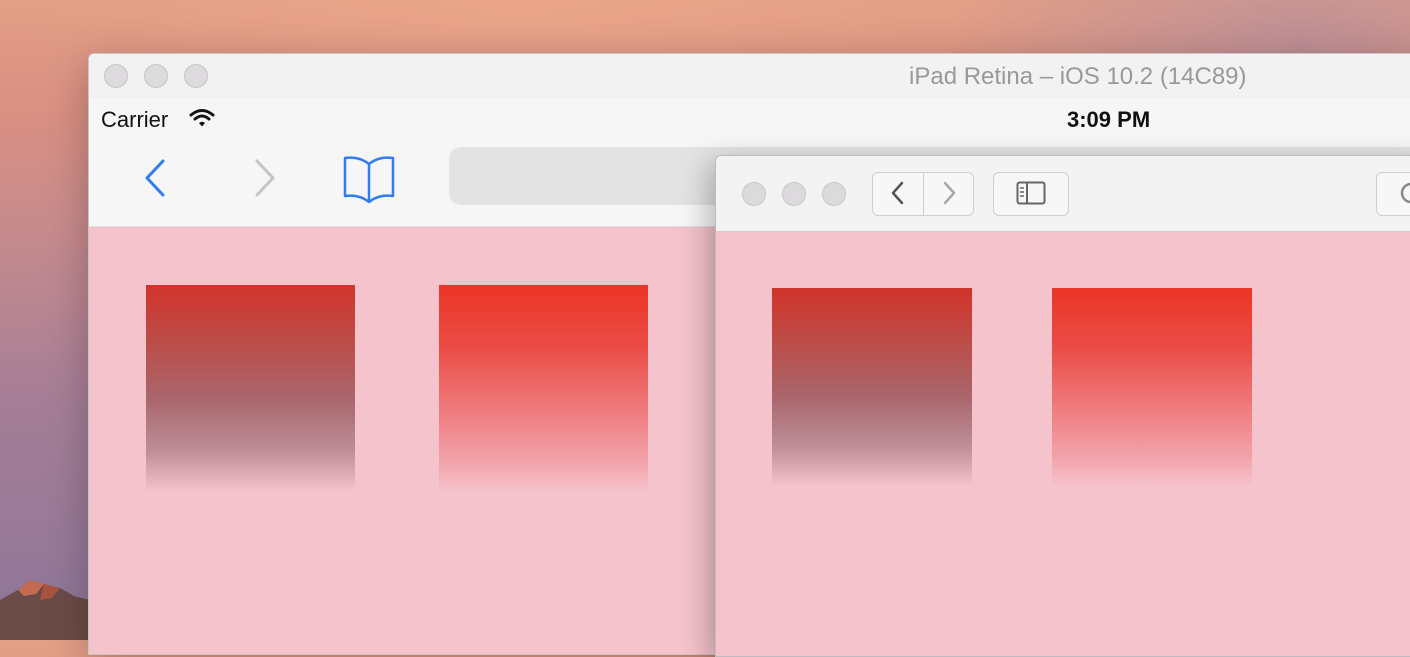 The image size is (1410, 657). I want to click on simulator-titlebar: iPad Retina – iOS 10.2 (14C89), so click(749, 76).